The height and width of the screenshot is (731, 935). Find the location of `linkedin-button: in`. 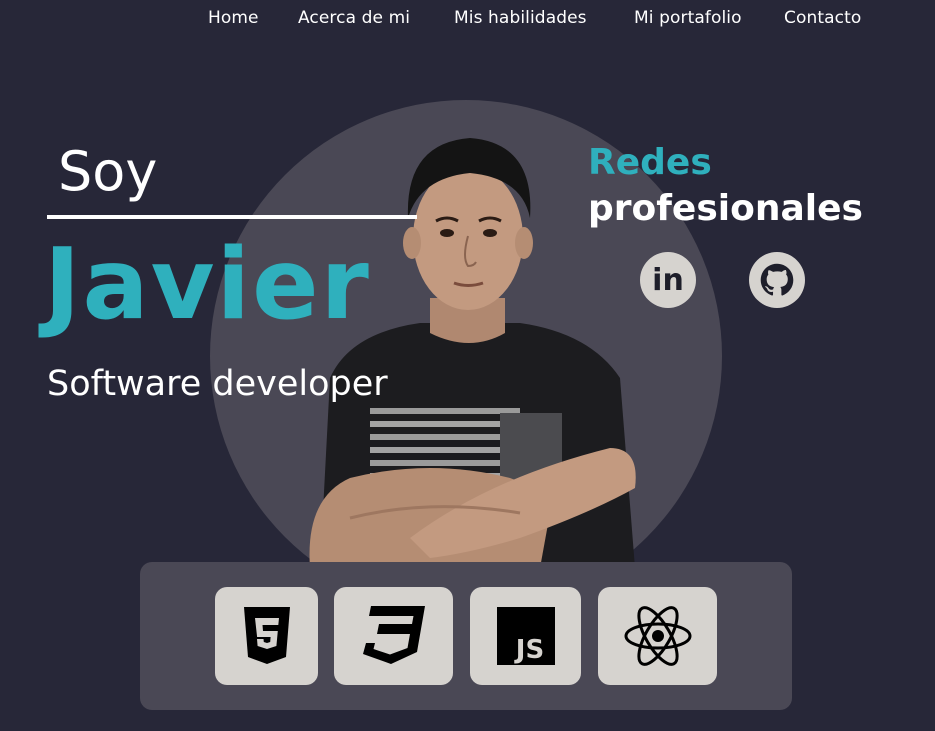

linkedin-button: in is located at coordinates (668, 280).